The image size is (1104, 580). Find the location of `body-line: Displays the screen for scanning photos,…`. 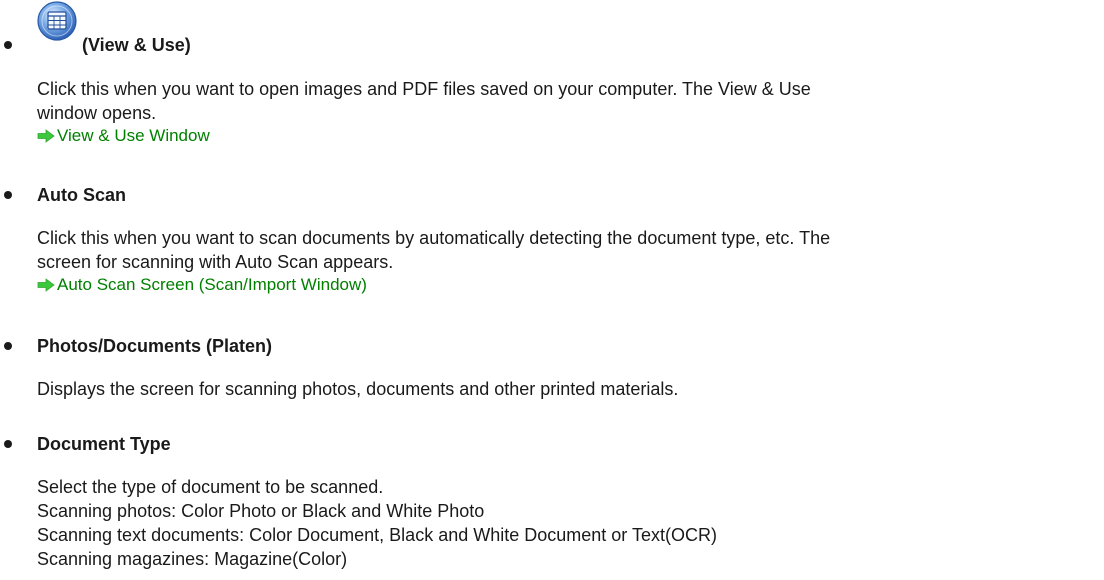

body-line: Displays the screen for scanning photos,… is located at coordinates (358, 389).